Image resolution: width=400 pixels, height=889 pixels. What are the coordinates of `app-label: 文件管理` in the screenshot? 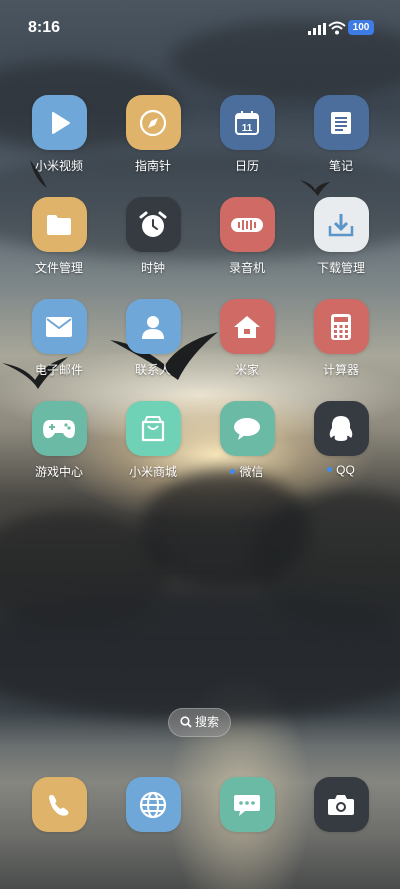 It's located at (58, 268).